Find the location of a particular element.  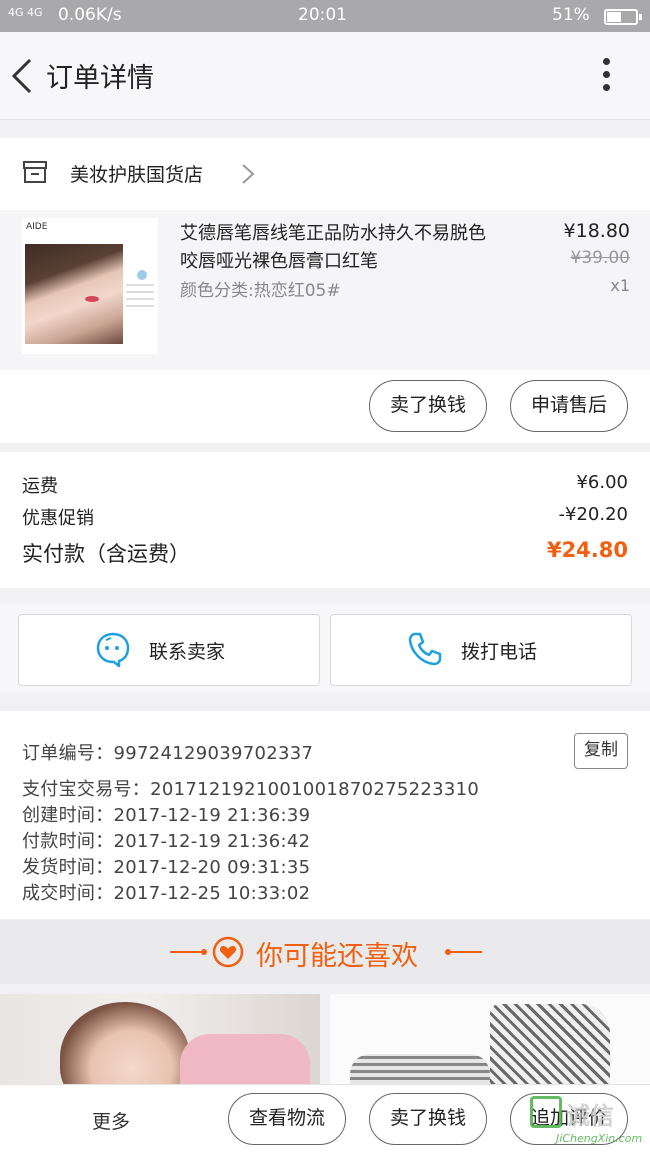

call-phone-label: 拨打电话 is located at coordinates (499, 652).